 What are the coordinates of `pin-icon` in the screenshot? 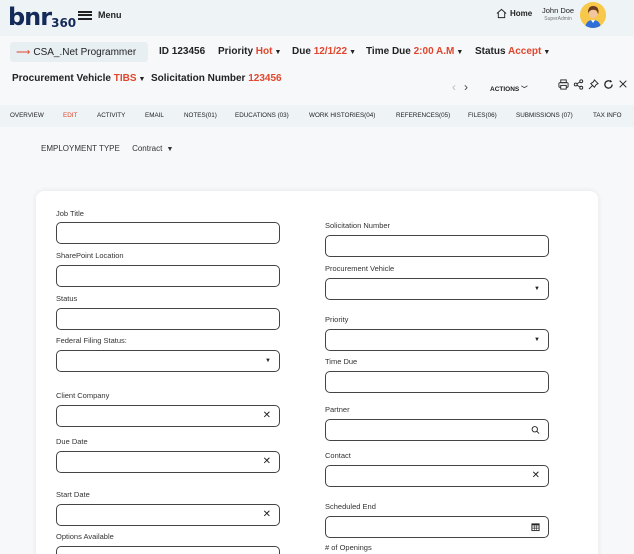 It's located at (593, 84).